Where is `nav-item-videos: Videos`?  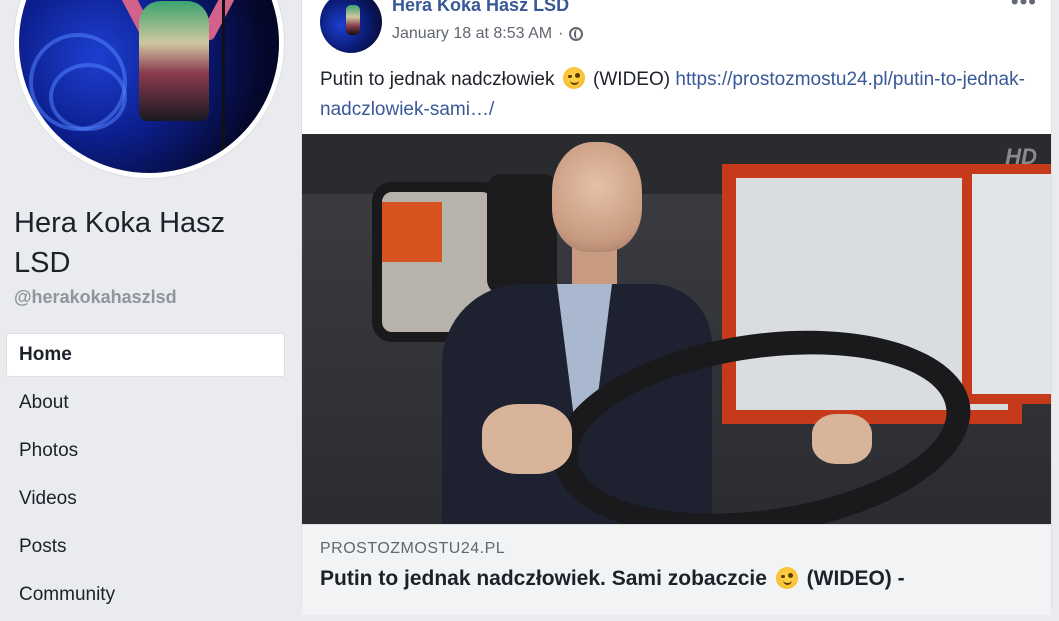 nav-item-videos: Videos is located at coordinates (145, 499).